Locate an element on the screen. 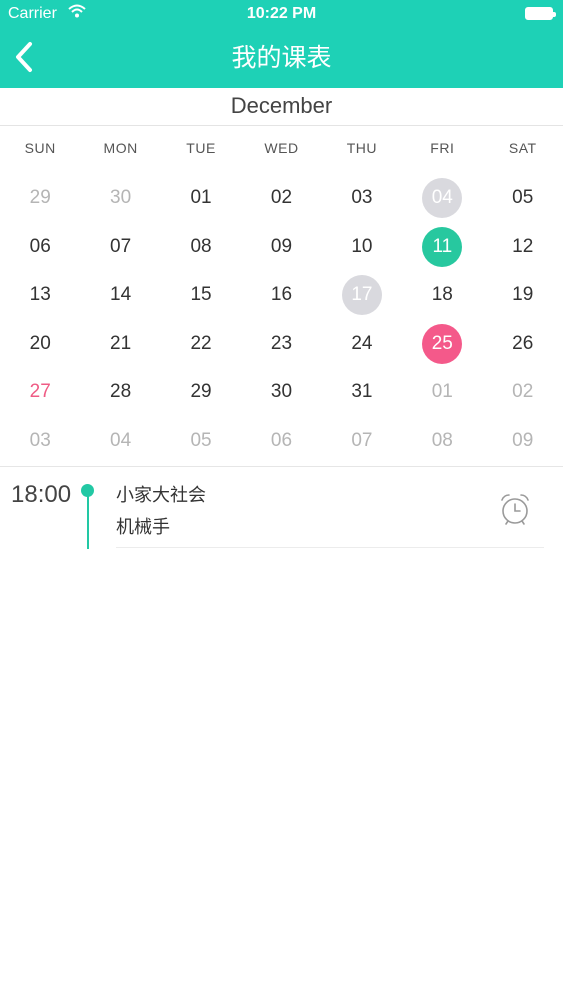  battery-icon is located at coordinates (540, 13).